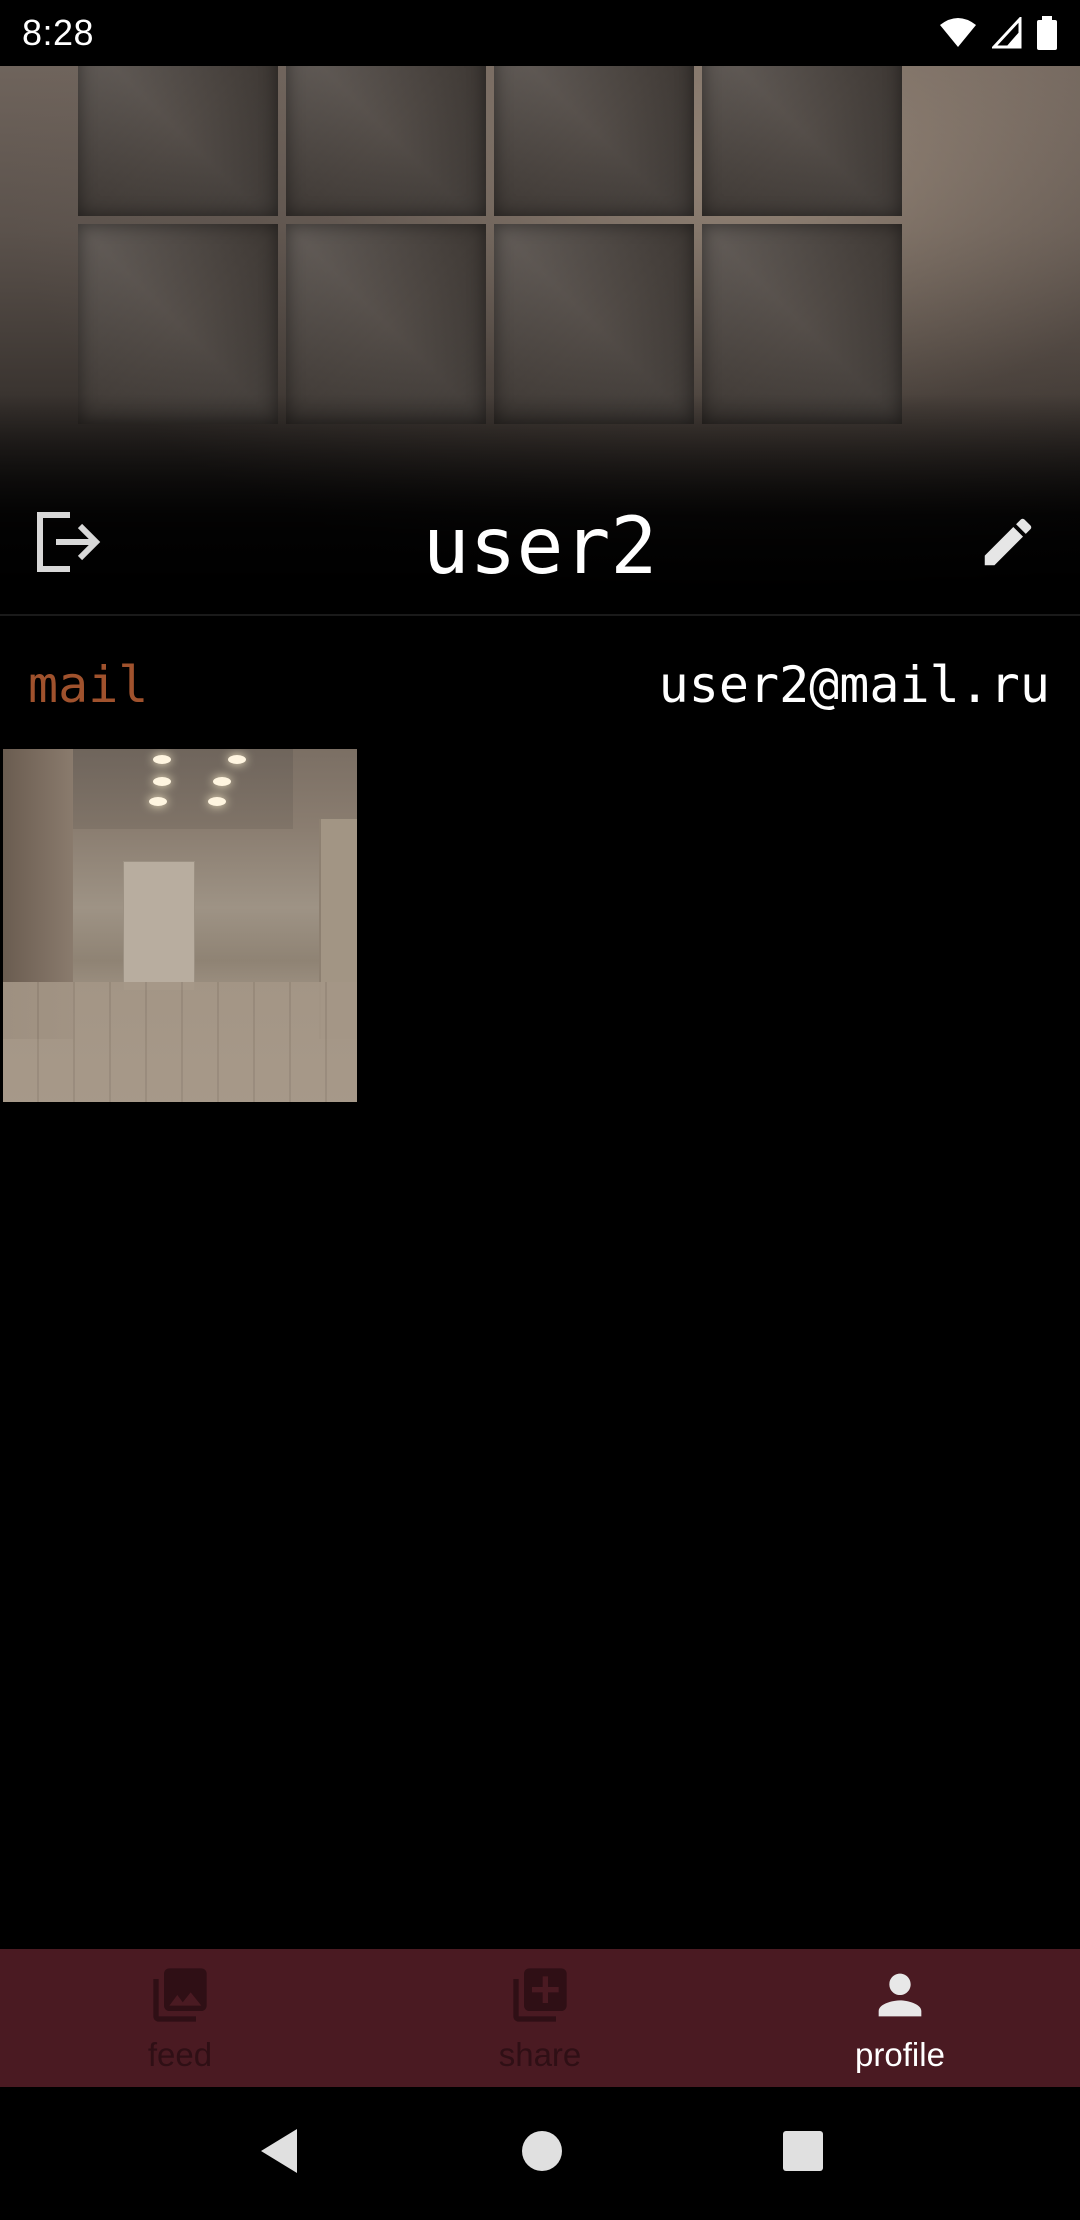 This screenshot has width=1080, height=2220. What do you see at coordinates (1047, 33) in the screenshot?
I see `battery-icon` at bounding box center [1047, 33].